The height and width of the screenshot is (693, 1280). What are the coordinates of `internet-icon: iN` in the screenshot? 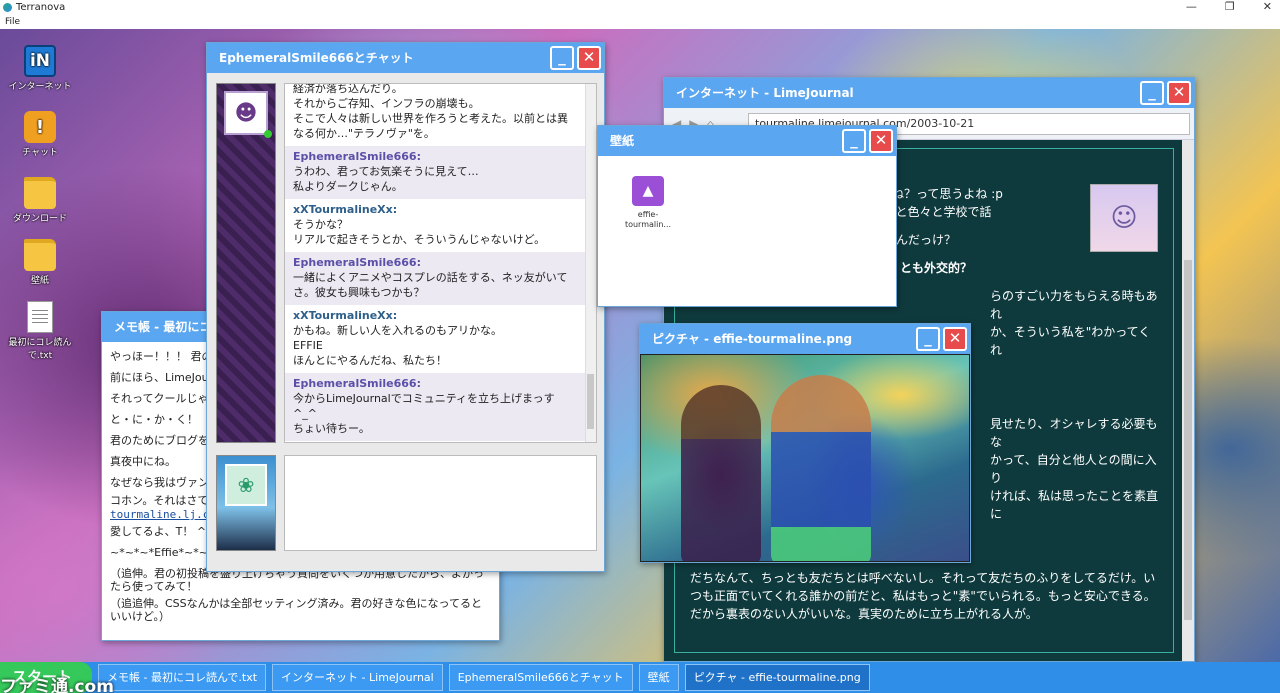 It's located at (40, 61).